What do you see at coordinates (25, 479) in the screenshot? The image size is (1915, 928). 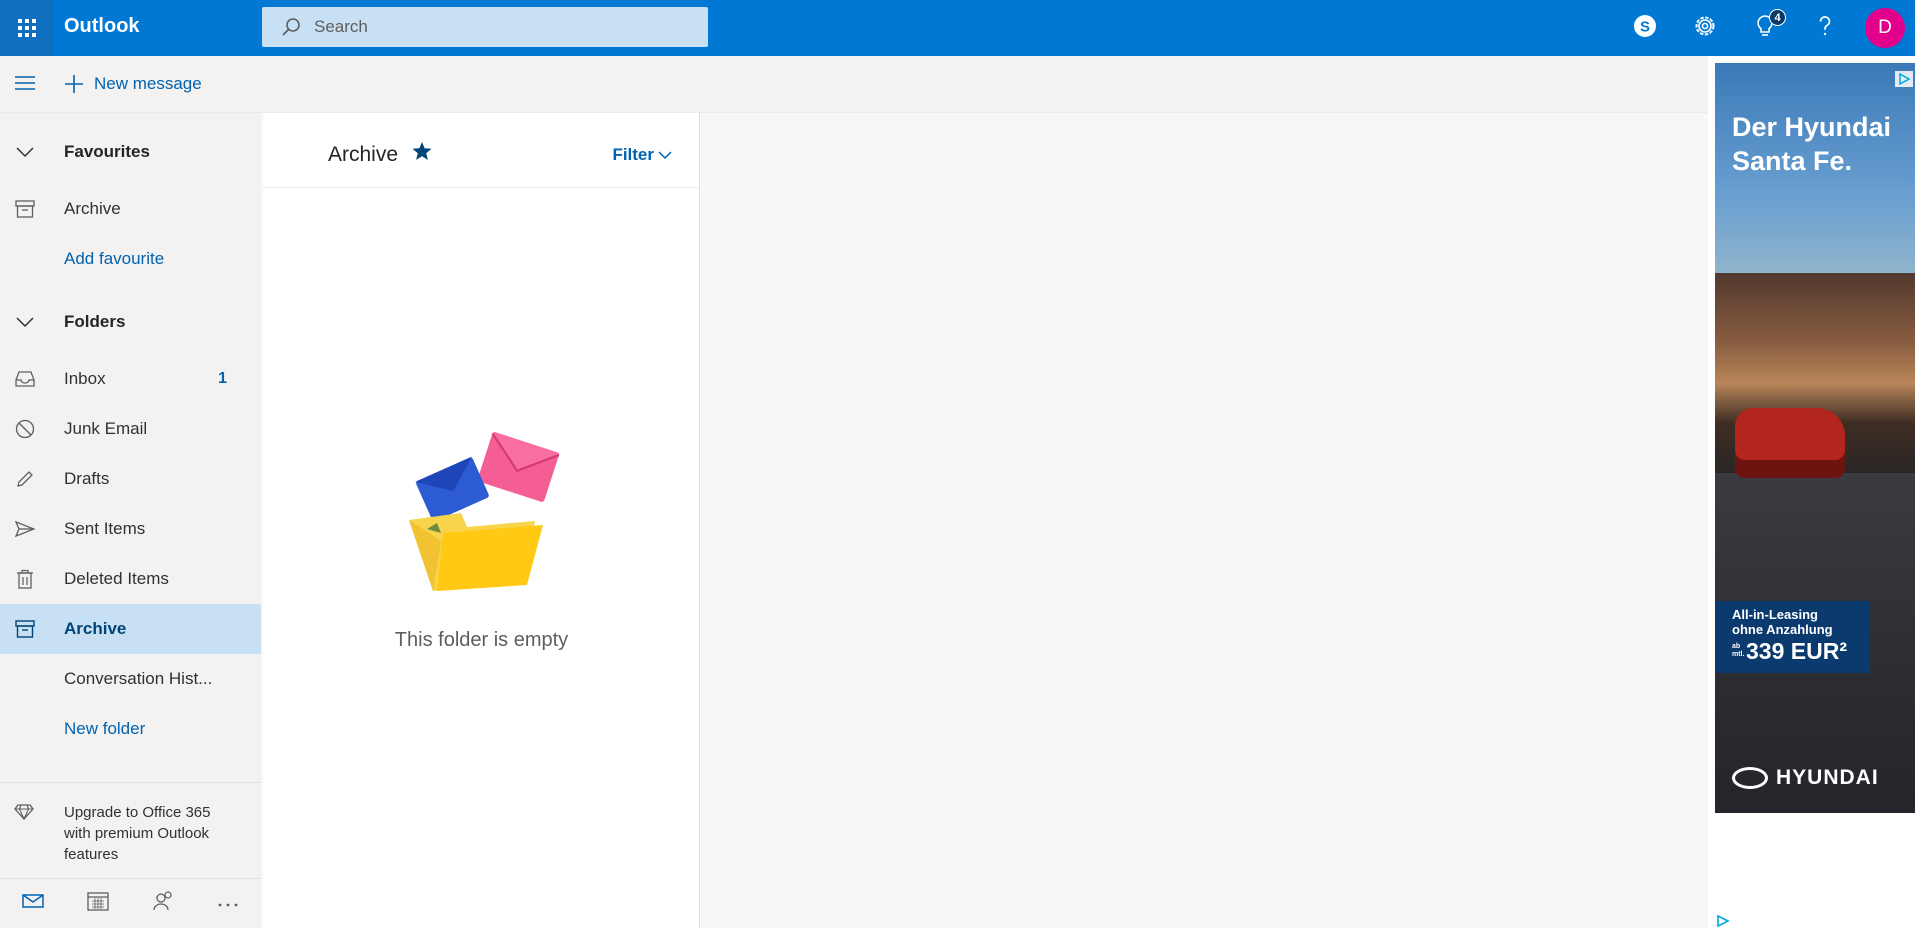 I see `pencil-icon` at bounding box center [25, 479].